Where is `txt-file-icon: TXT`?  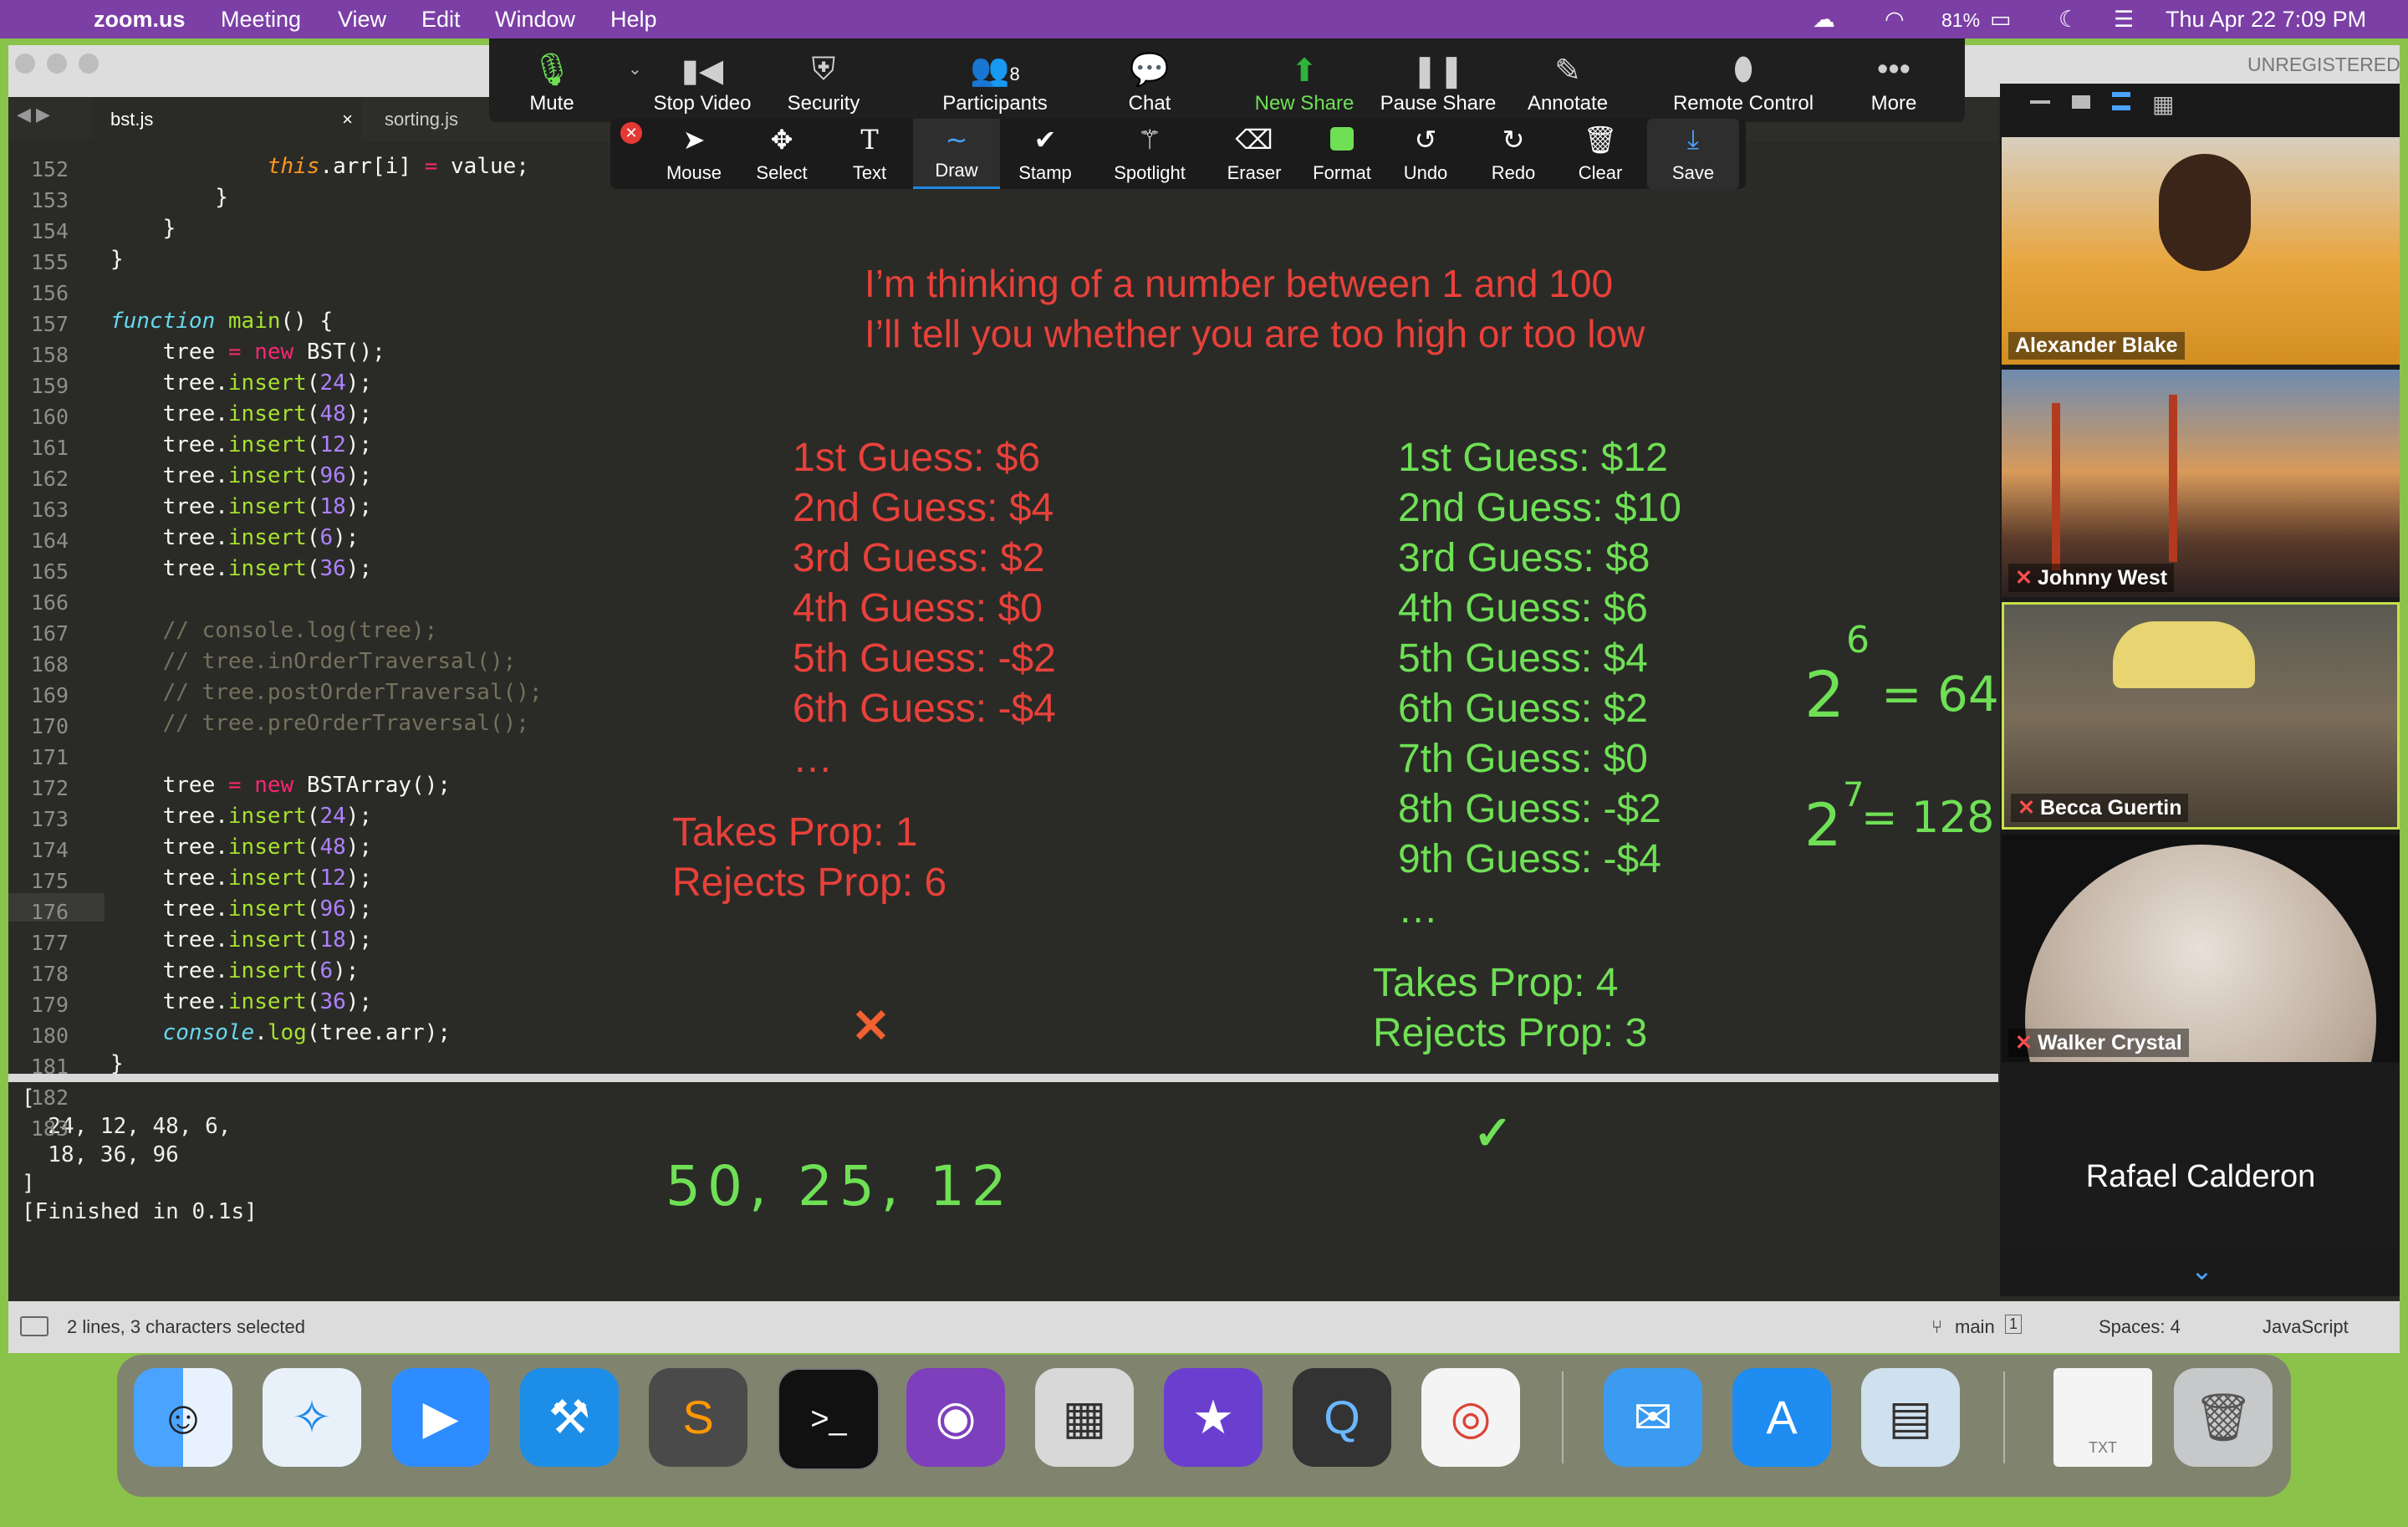 txt-file-icon: TXT is located at coordinates (2103, 1418).